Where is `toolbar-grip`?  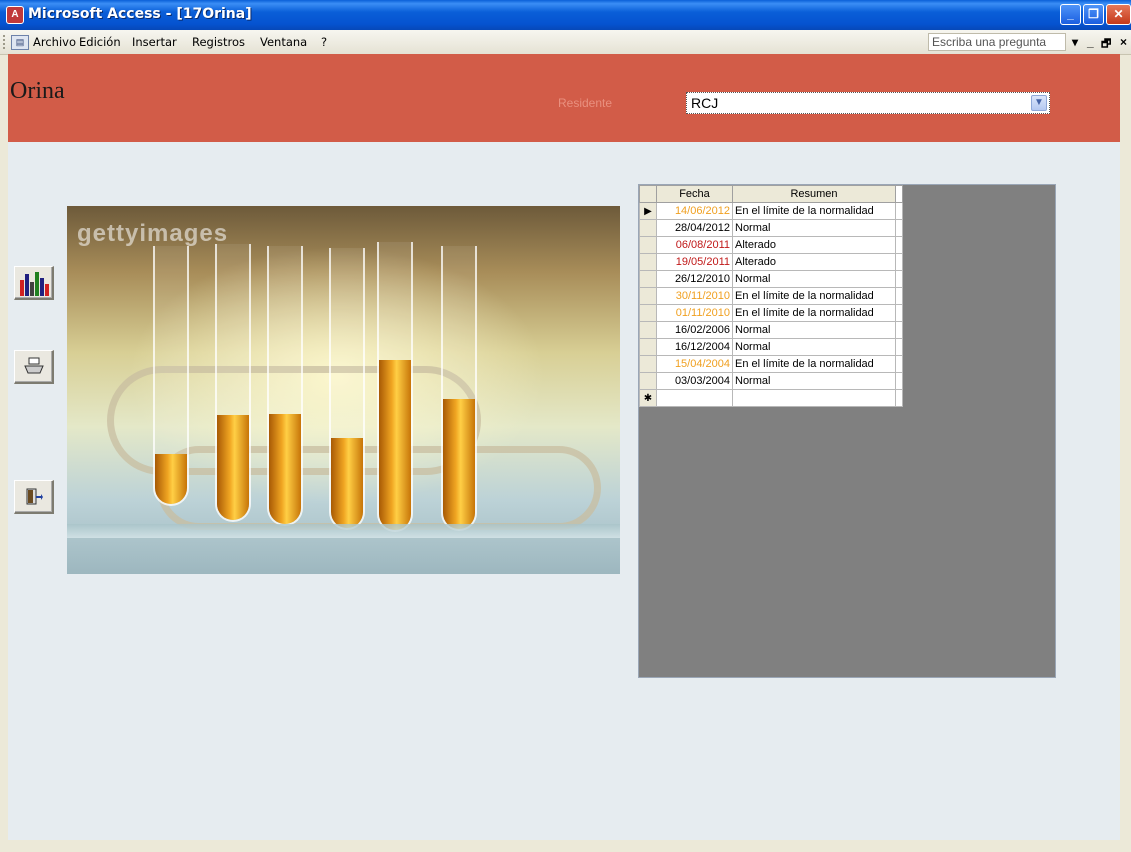
toolbar-grip is located at coordinates (5, 42).